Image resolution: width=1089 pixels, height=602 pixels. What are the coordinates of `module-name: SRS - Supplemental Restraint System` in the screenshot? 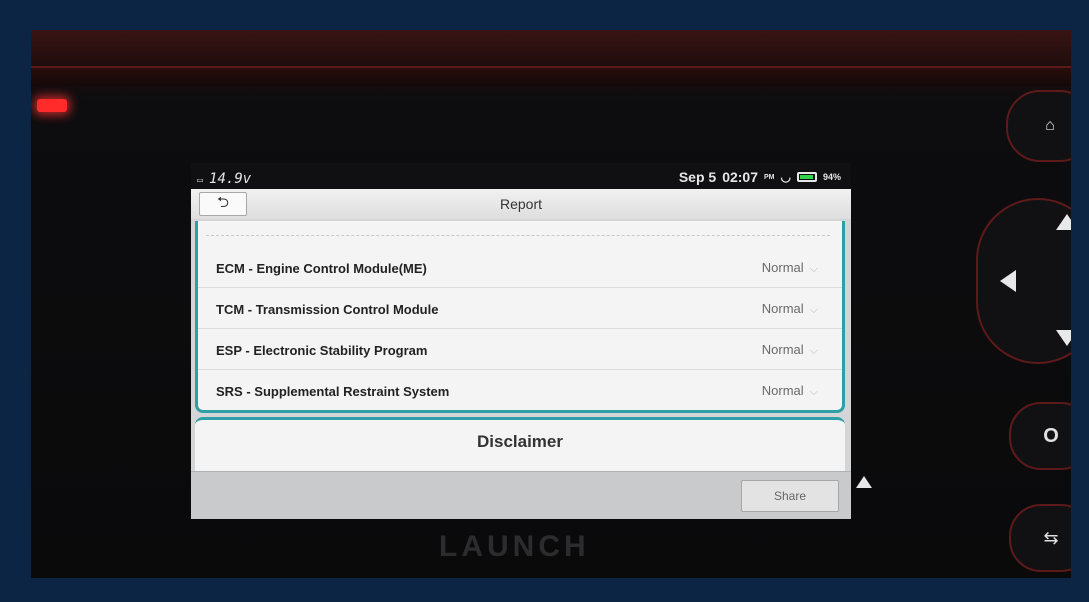 It's located at (333, 391).